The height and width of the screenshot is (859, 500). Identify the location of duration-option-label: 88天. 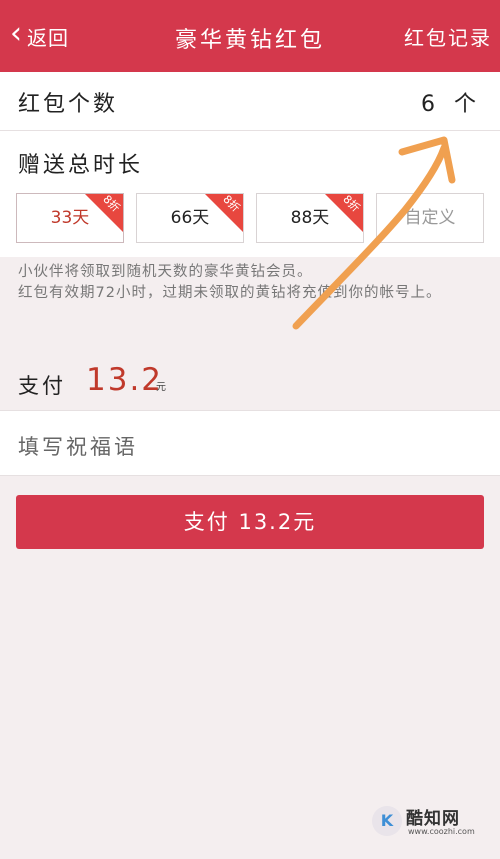
(310, 218).